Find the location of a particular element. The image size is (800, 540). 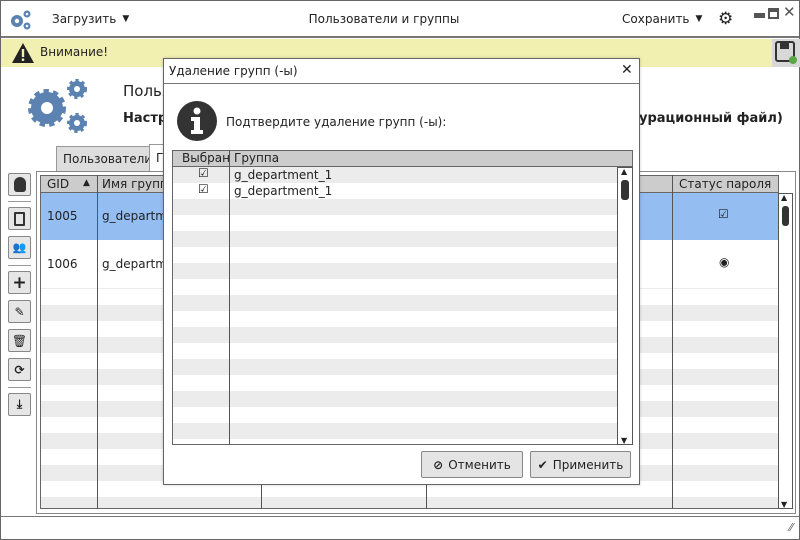

dialog-table-header: Выбран Группа is located at coordinates (402, 158).